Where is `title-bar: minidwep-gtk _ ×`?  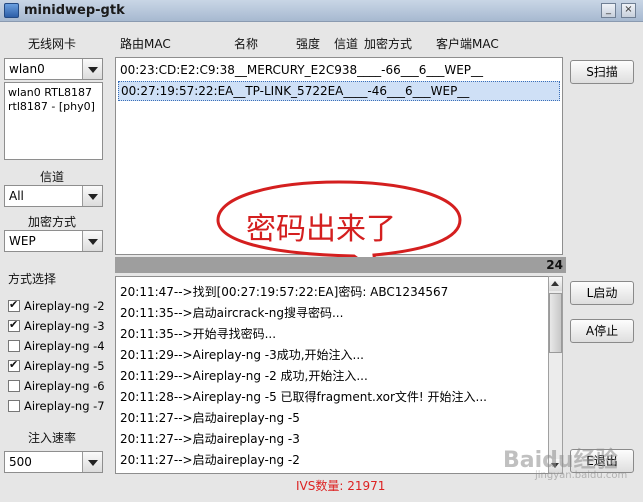
title-bar: minidwep-gtk _ × is located at coordinates (321, 11).